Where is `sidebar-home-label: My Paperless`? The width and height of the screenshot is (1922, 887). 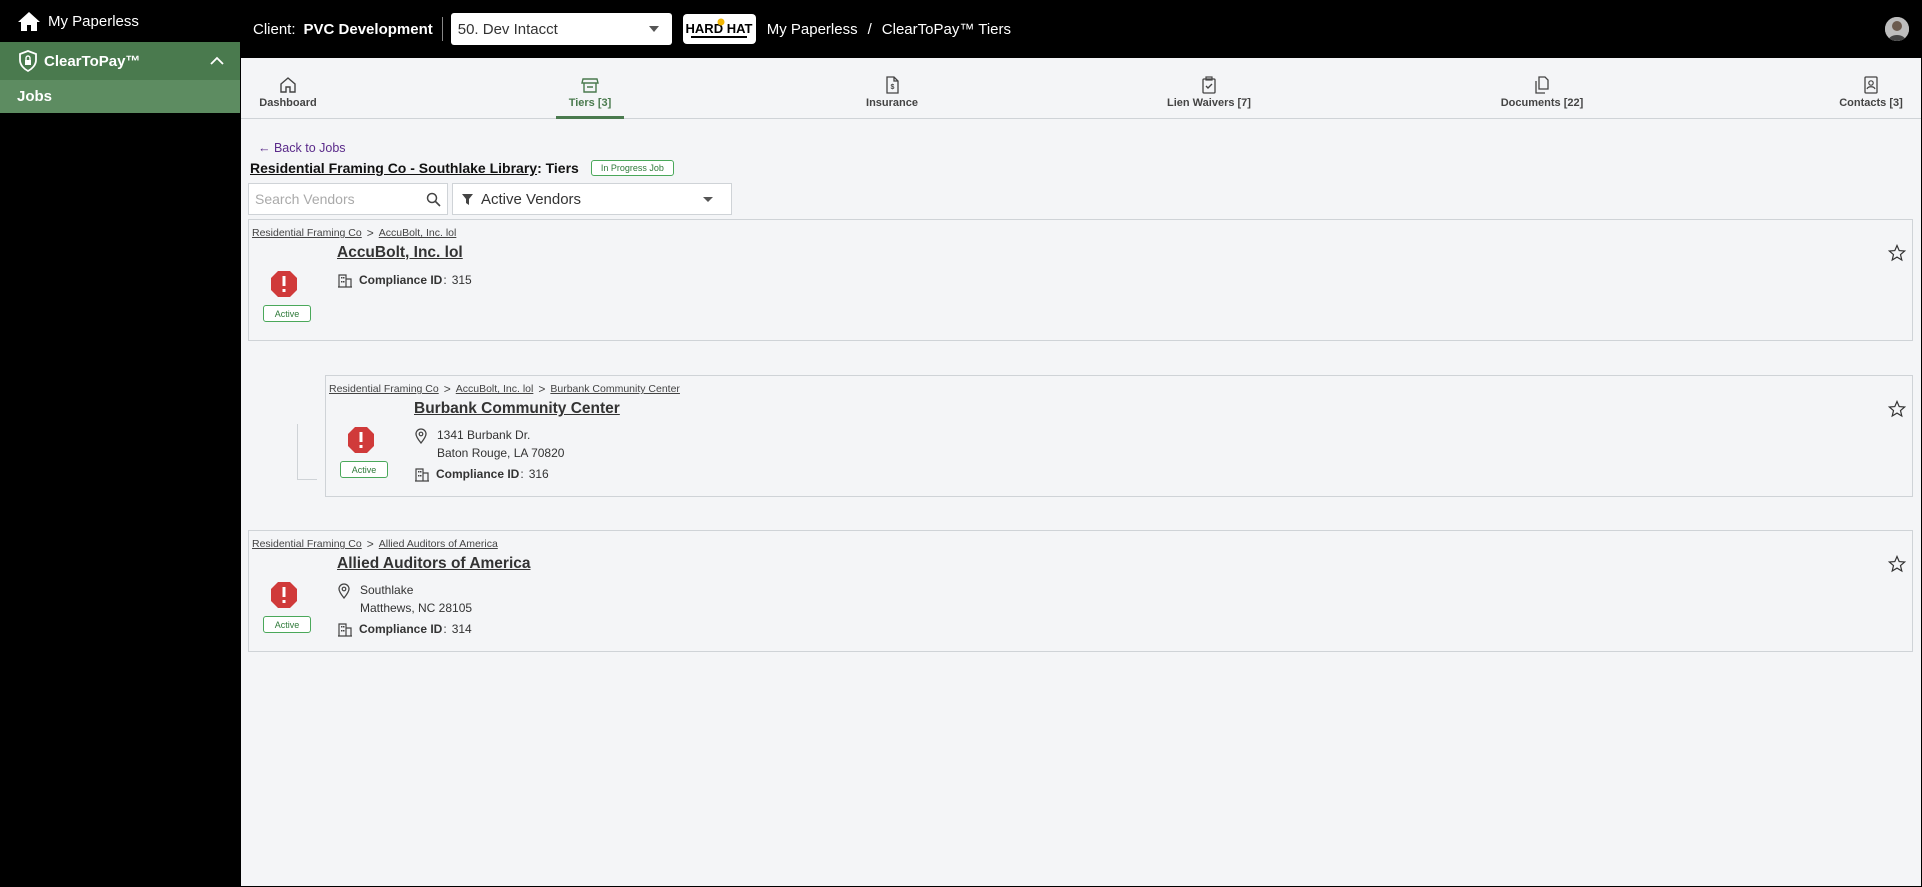 sidebar-home-label: My Paperless is located at coordinates (93, 21).